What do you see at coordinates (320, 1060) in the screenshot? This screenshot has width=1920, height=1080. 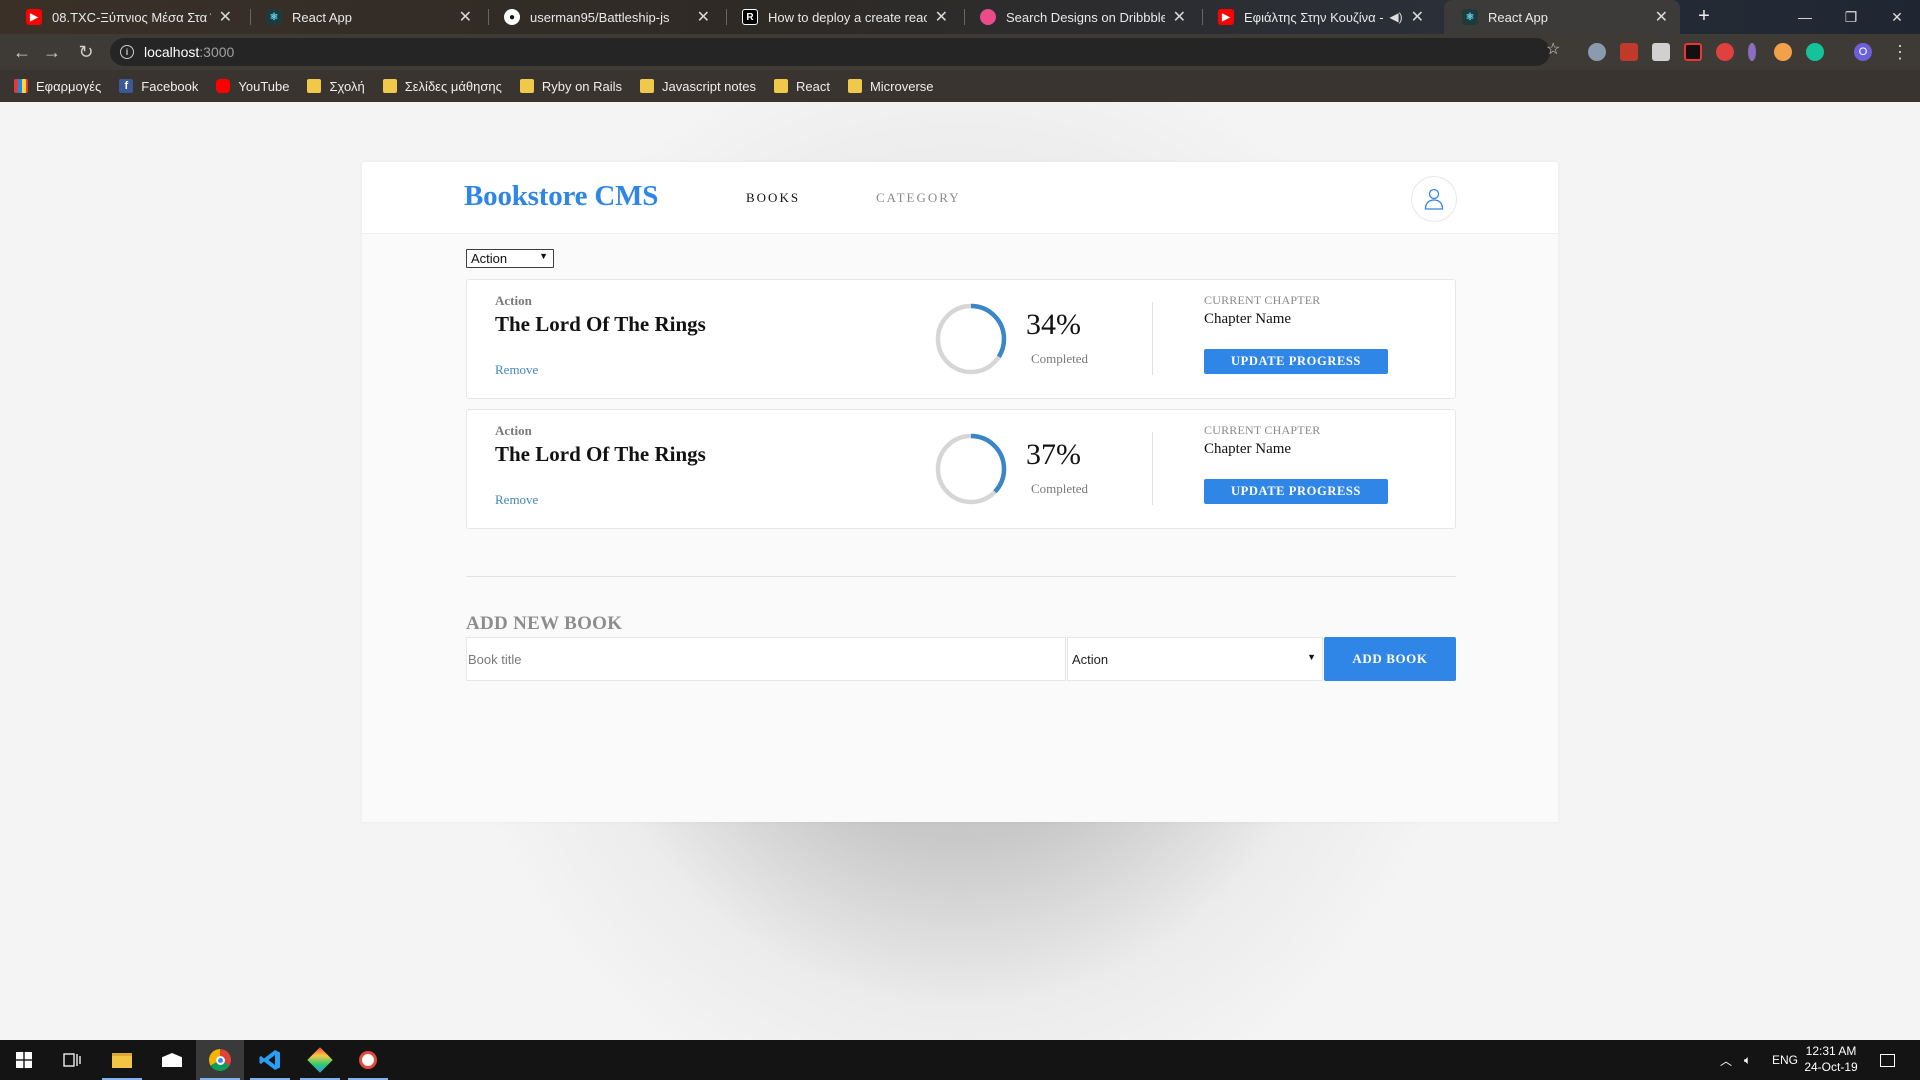 I see `git-kraken-icon` at bounding box center [320, 1060].